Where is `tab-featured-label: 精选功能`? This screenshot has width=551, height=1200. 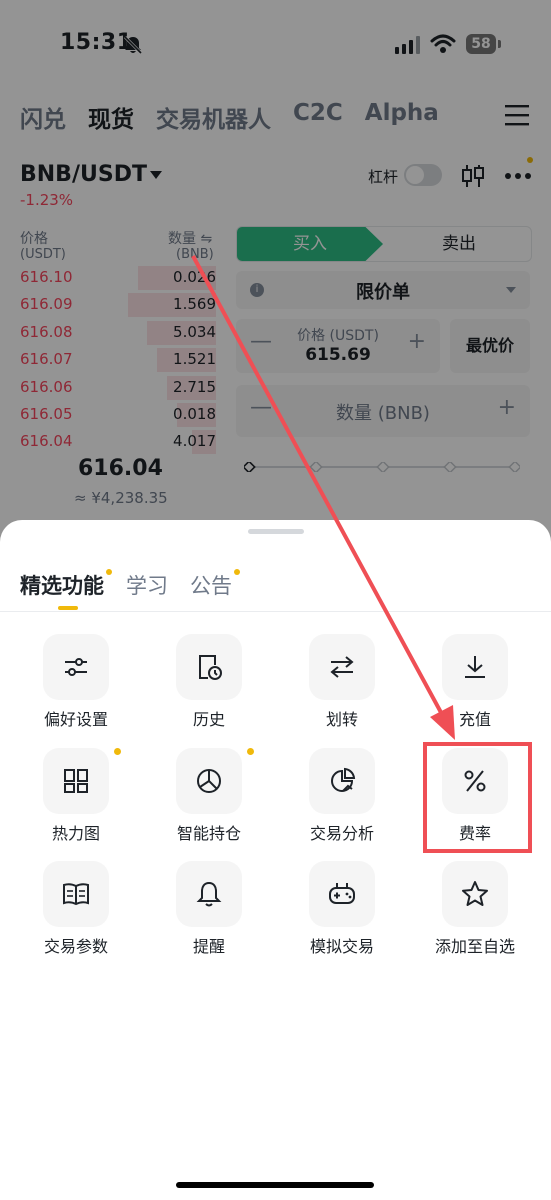
tab-featured-label: 精选功能 is located at coordinates (62, 586).